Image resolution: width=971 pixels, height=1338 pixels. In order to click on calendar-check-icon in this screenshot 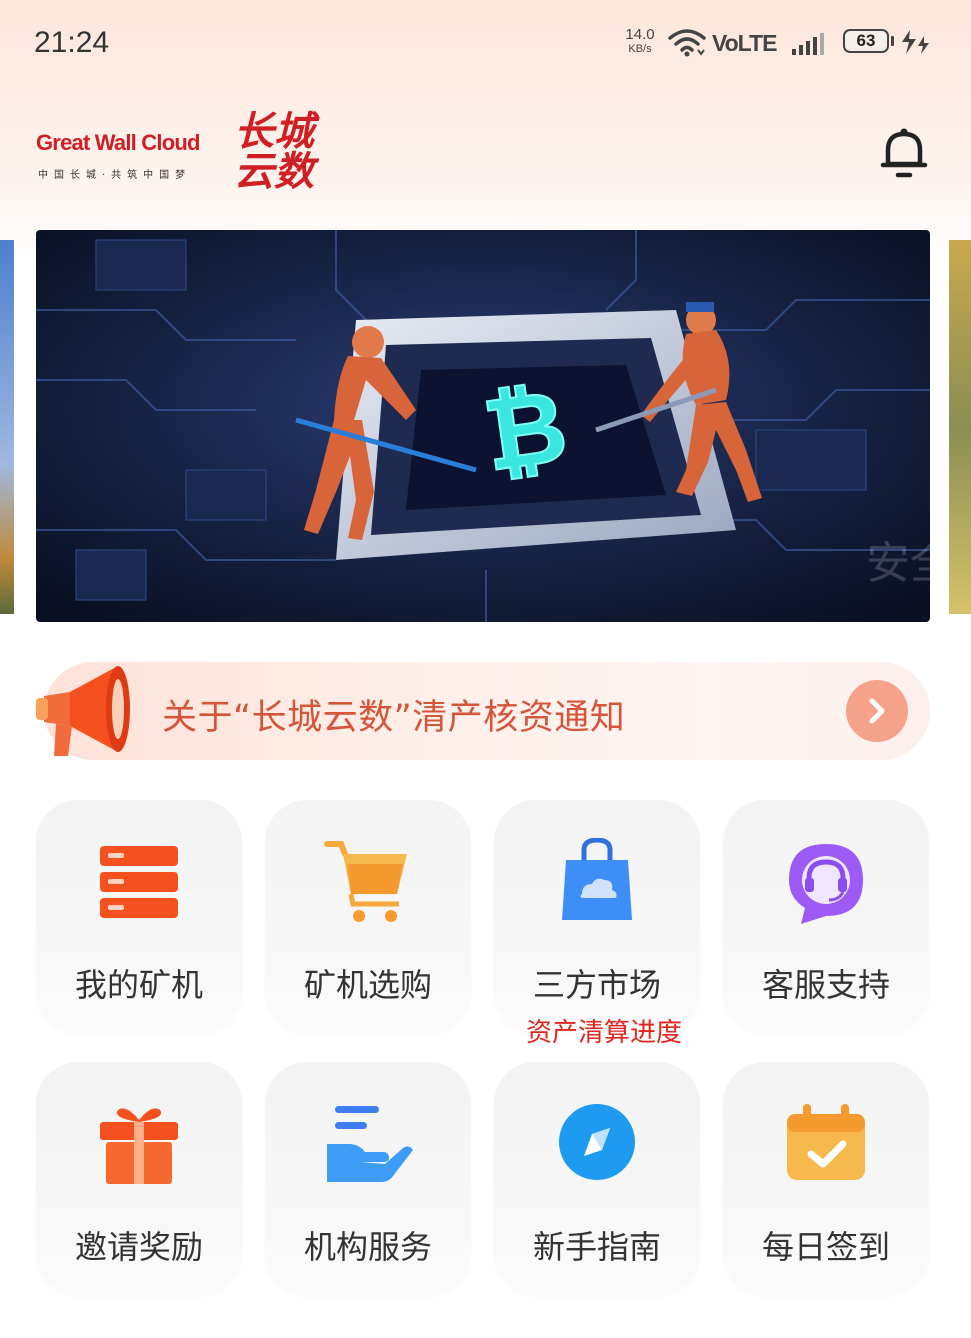, I will do `click(826, 1142)`.